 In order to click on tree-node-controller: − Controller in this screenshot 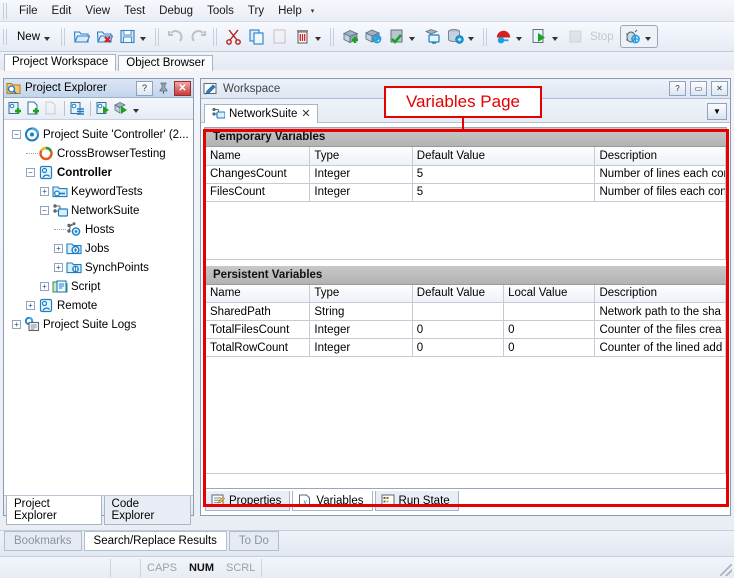, I will do `click(99, 172)`.